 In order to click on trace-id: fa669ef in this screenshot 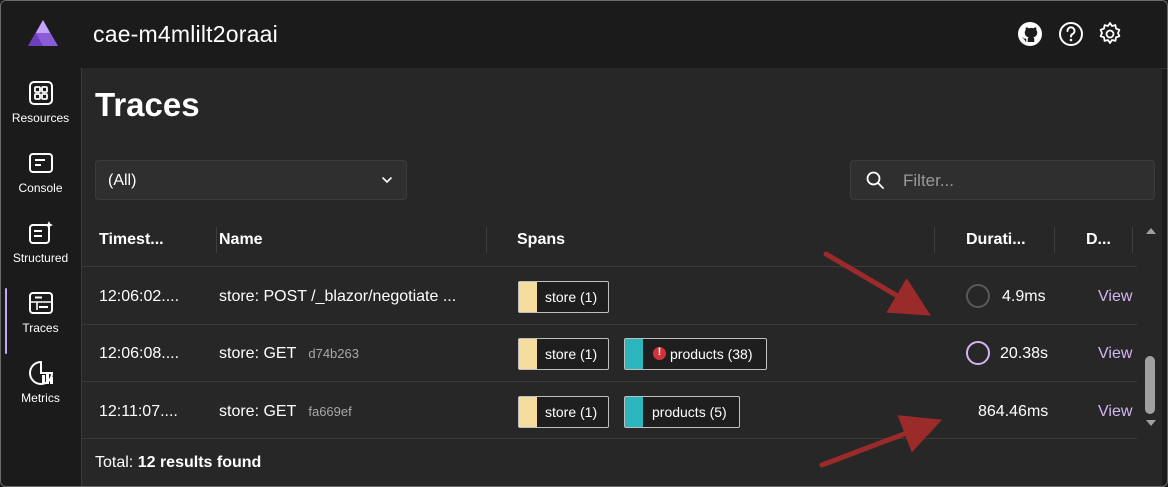, I will do `click(330, 411)`.